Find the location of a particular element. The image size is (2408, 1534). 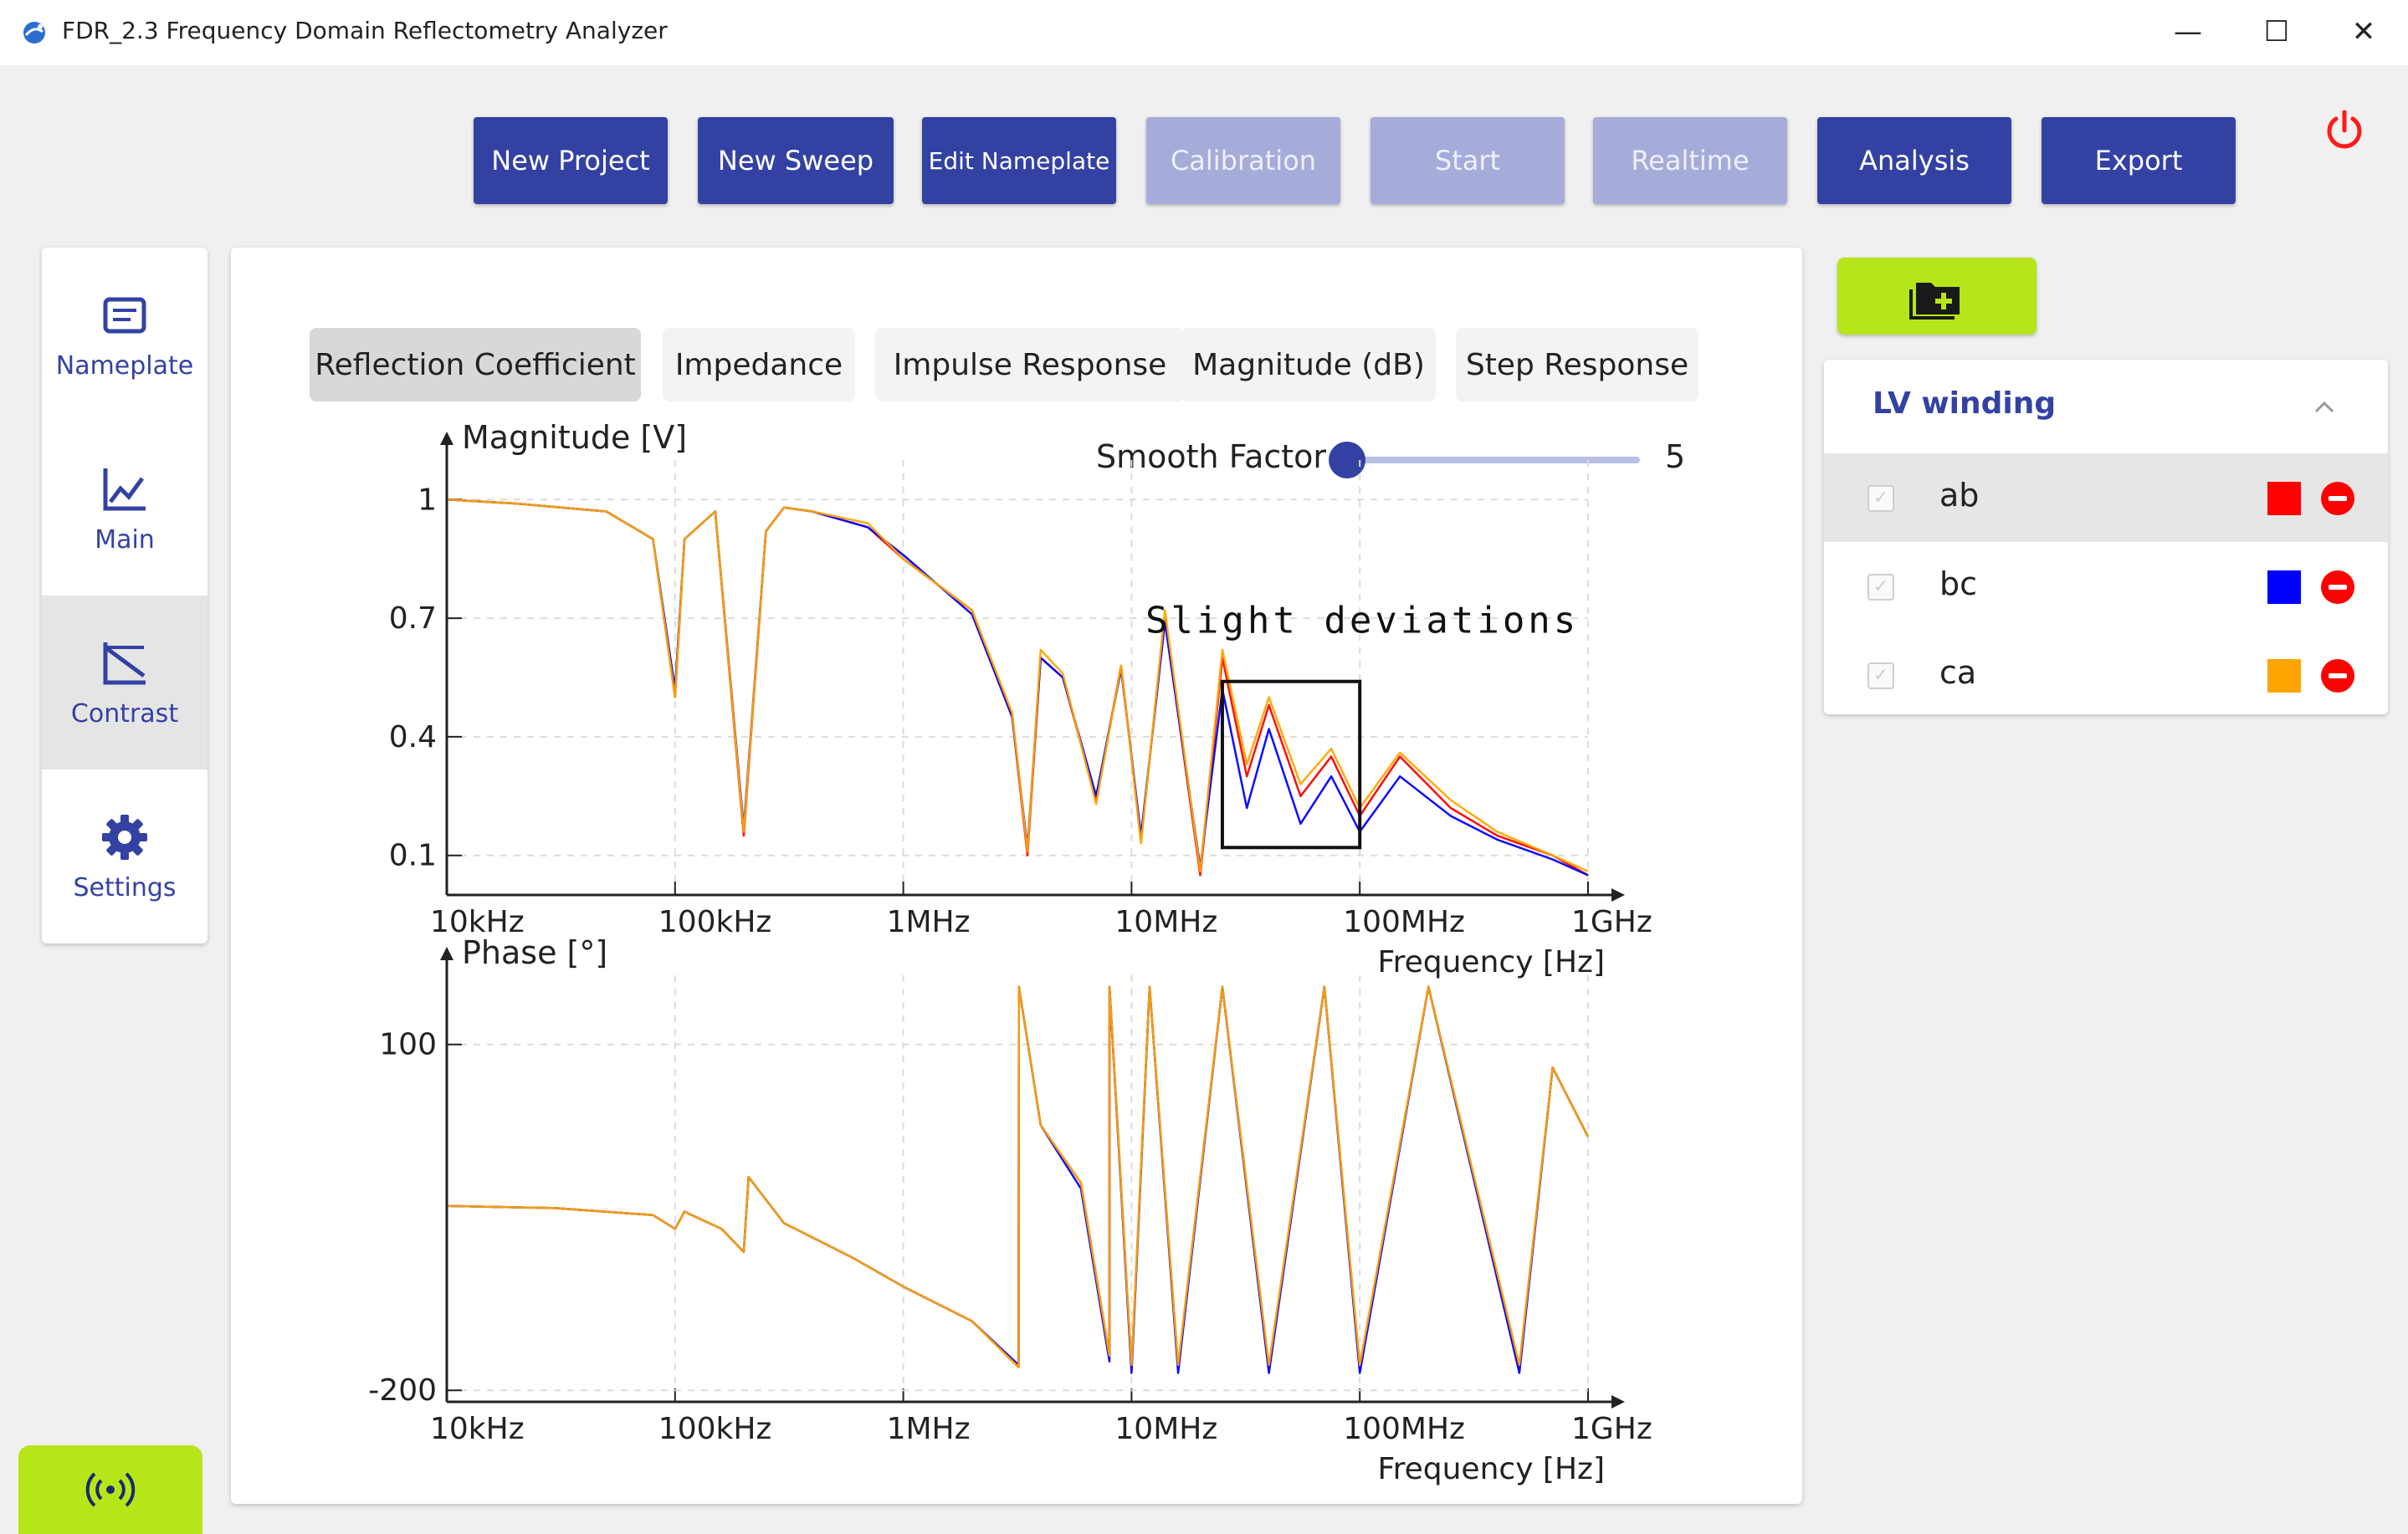

row-label: ca is located at coordinates (1958, 672).